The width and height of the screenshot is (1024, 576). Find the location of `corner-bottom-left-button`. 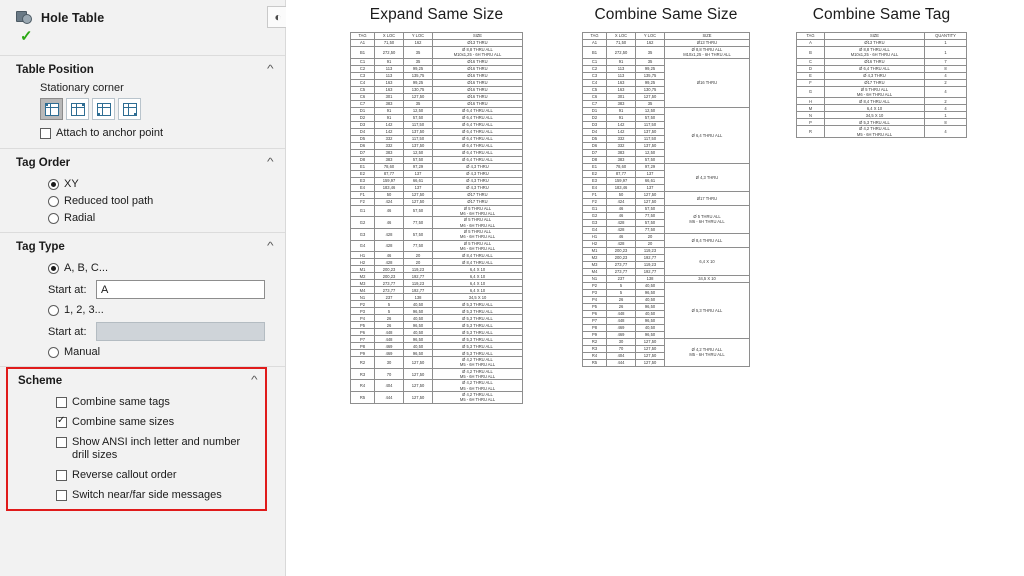

corner-bottom-left-button is located at coordinates (103, 109).